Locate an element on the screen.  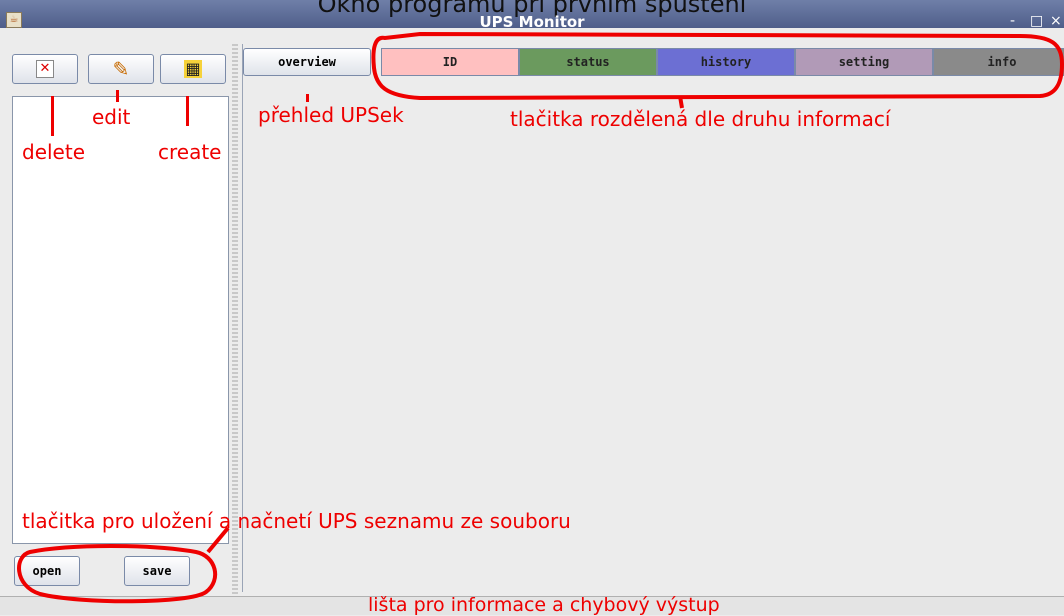
edit-annotation-pointer is located at coordinates (117, 96).